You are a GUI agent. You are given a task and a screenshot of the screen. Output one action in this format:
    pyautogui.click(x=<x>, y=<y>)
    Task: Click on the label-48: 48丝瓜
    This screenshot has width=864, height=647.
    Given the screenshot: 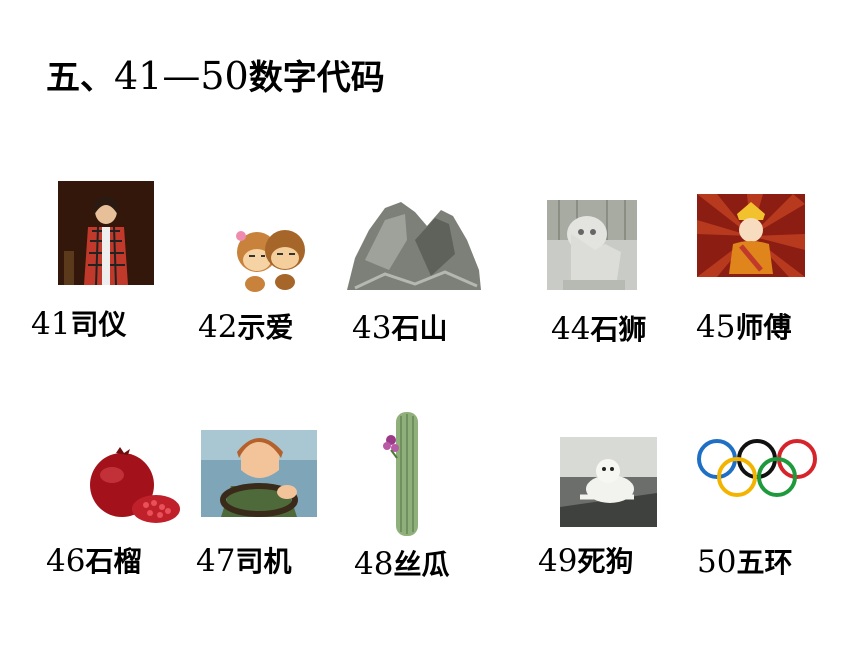 What is the action you would take?
    pyautogui.click(x=401, y=563)
    